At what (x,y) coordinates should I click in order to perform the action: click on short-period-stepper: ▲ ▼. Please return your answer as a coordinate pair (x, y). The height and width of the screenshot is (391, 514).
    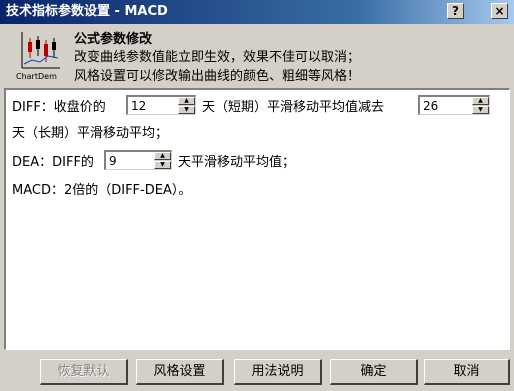
    Looking at the image, I should click on (161, 105).